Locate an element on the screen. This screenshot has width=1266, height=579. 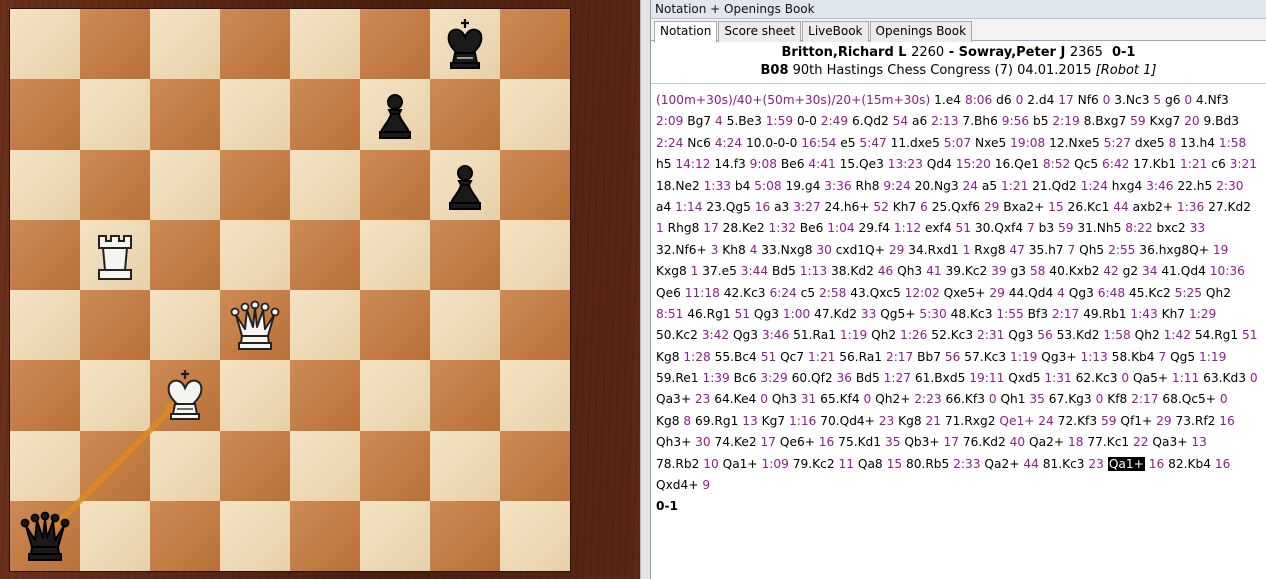
move: Qg3 is located at coordinates (1081, 293).